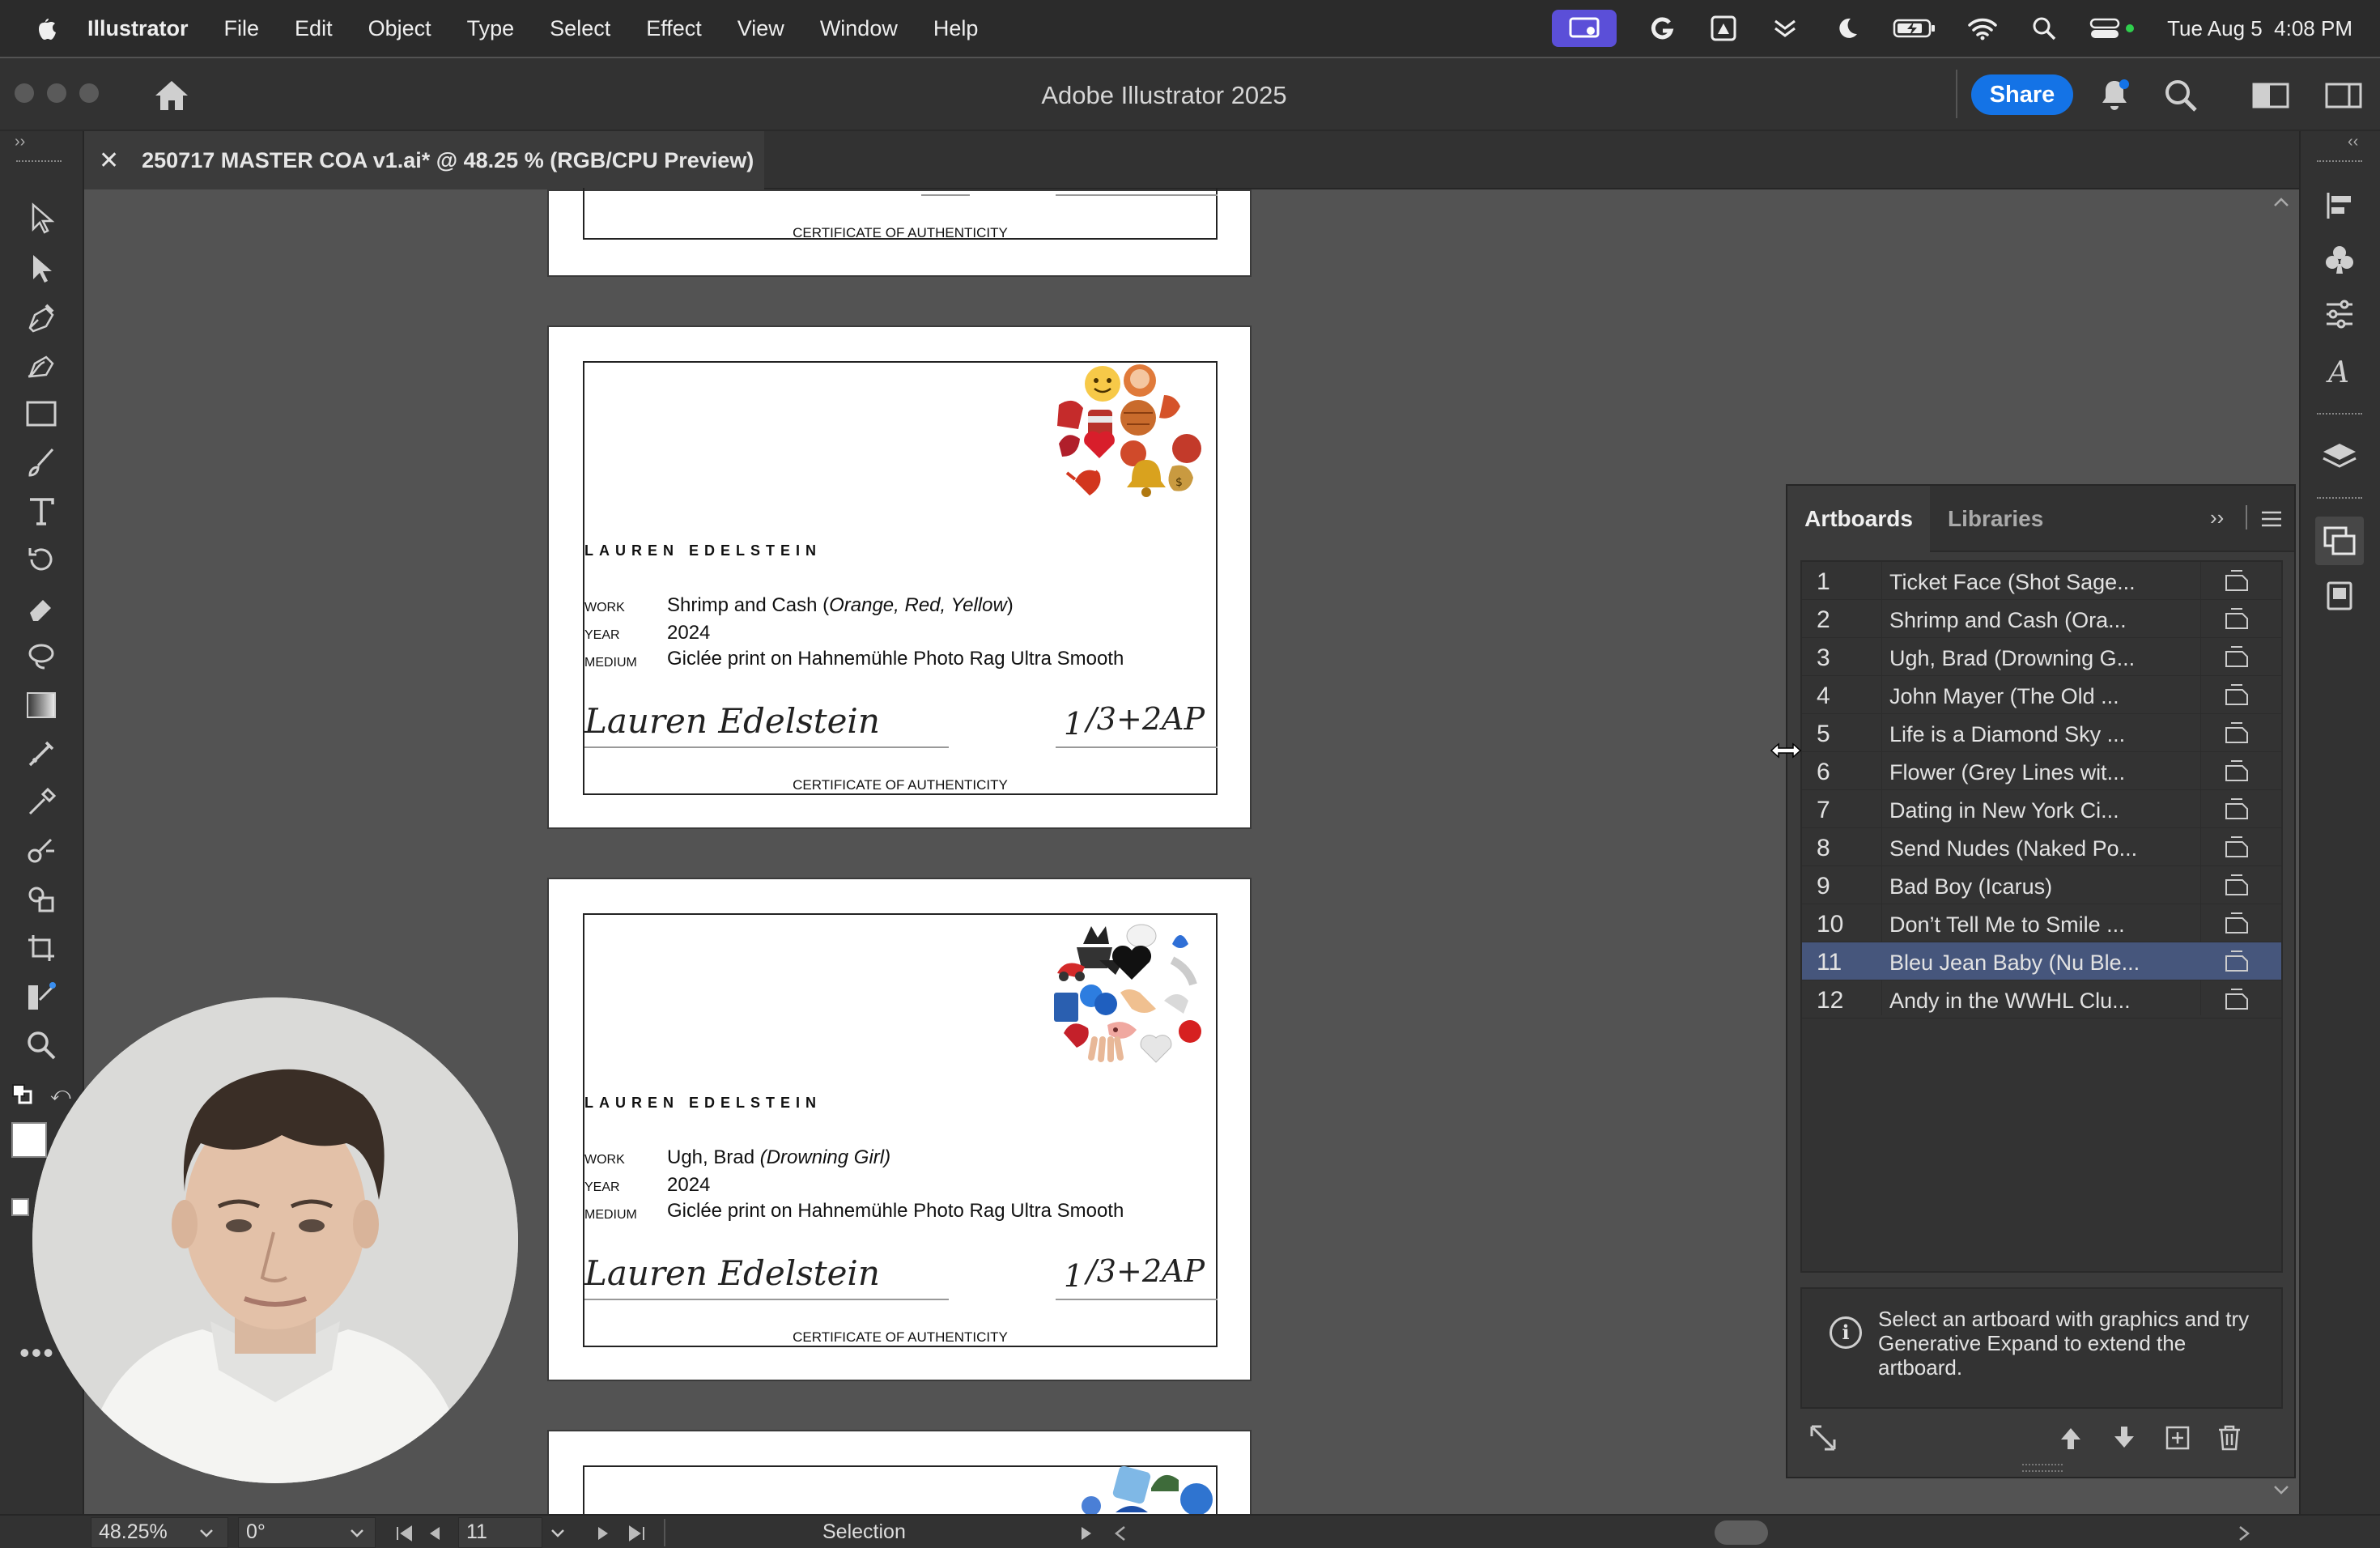 This screenshot has width=2380, height=1548. What do you see at coordinates (404, 1533) in the screenshot?
I see `first-artboard-icon` at bounding box center [404, 1533].